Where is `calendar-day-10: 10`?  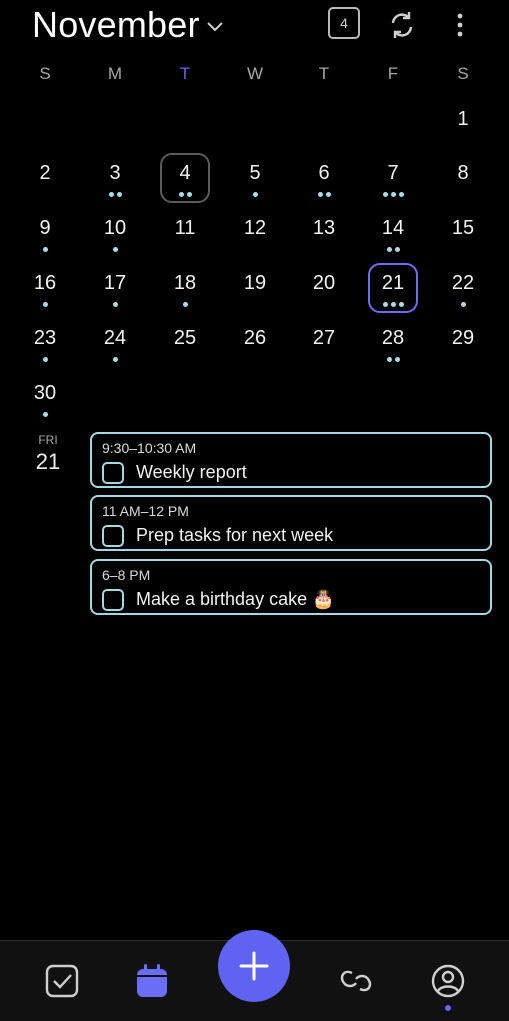
calendar-day-10: 10 is located at coordinates (115, 241).